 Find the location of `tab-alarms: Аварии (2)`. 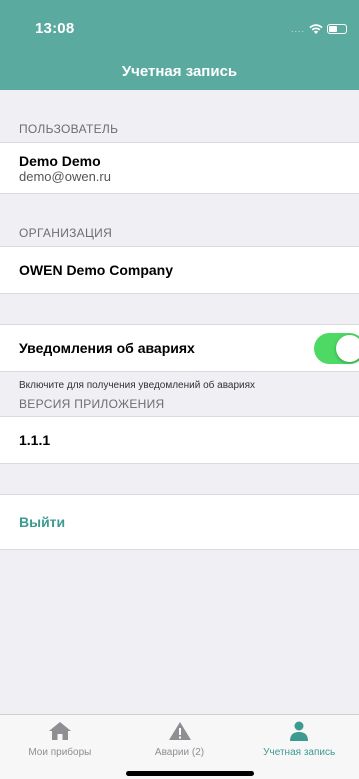

tab-alarms: Аварии (2) is located at coordinates (180, 747).